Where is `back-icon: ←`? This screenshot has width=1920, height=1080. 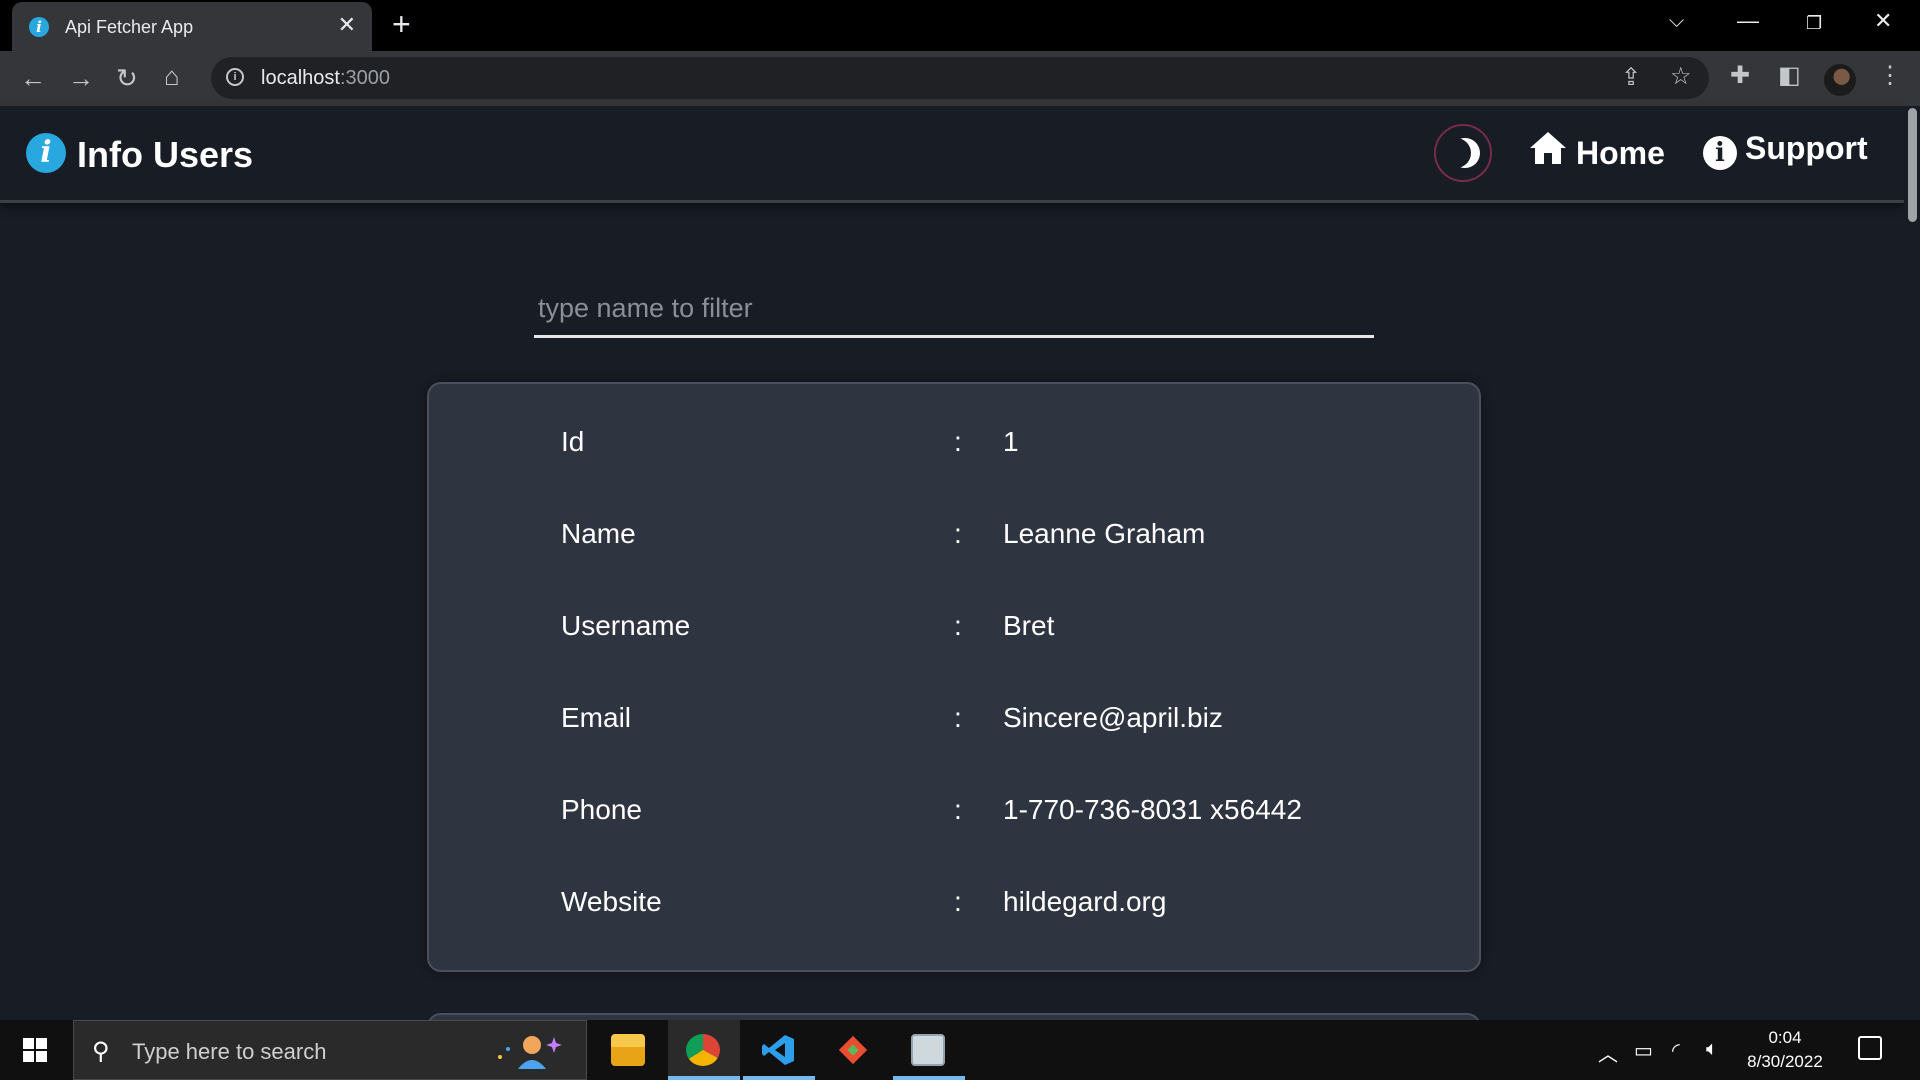 back-icon: ← is located at coordinates (33, 78).